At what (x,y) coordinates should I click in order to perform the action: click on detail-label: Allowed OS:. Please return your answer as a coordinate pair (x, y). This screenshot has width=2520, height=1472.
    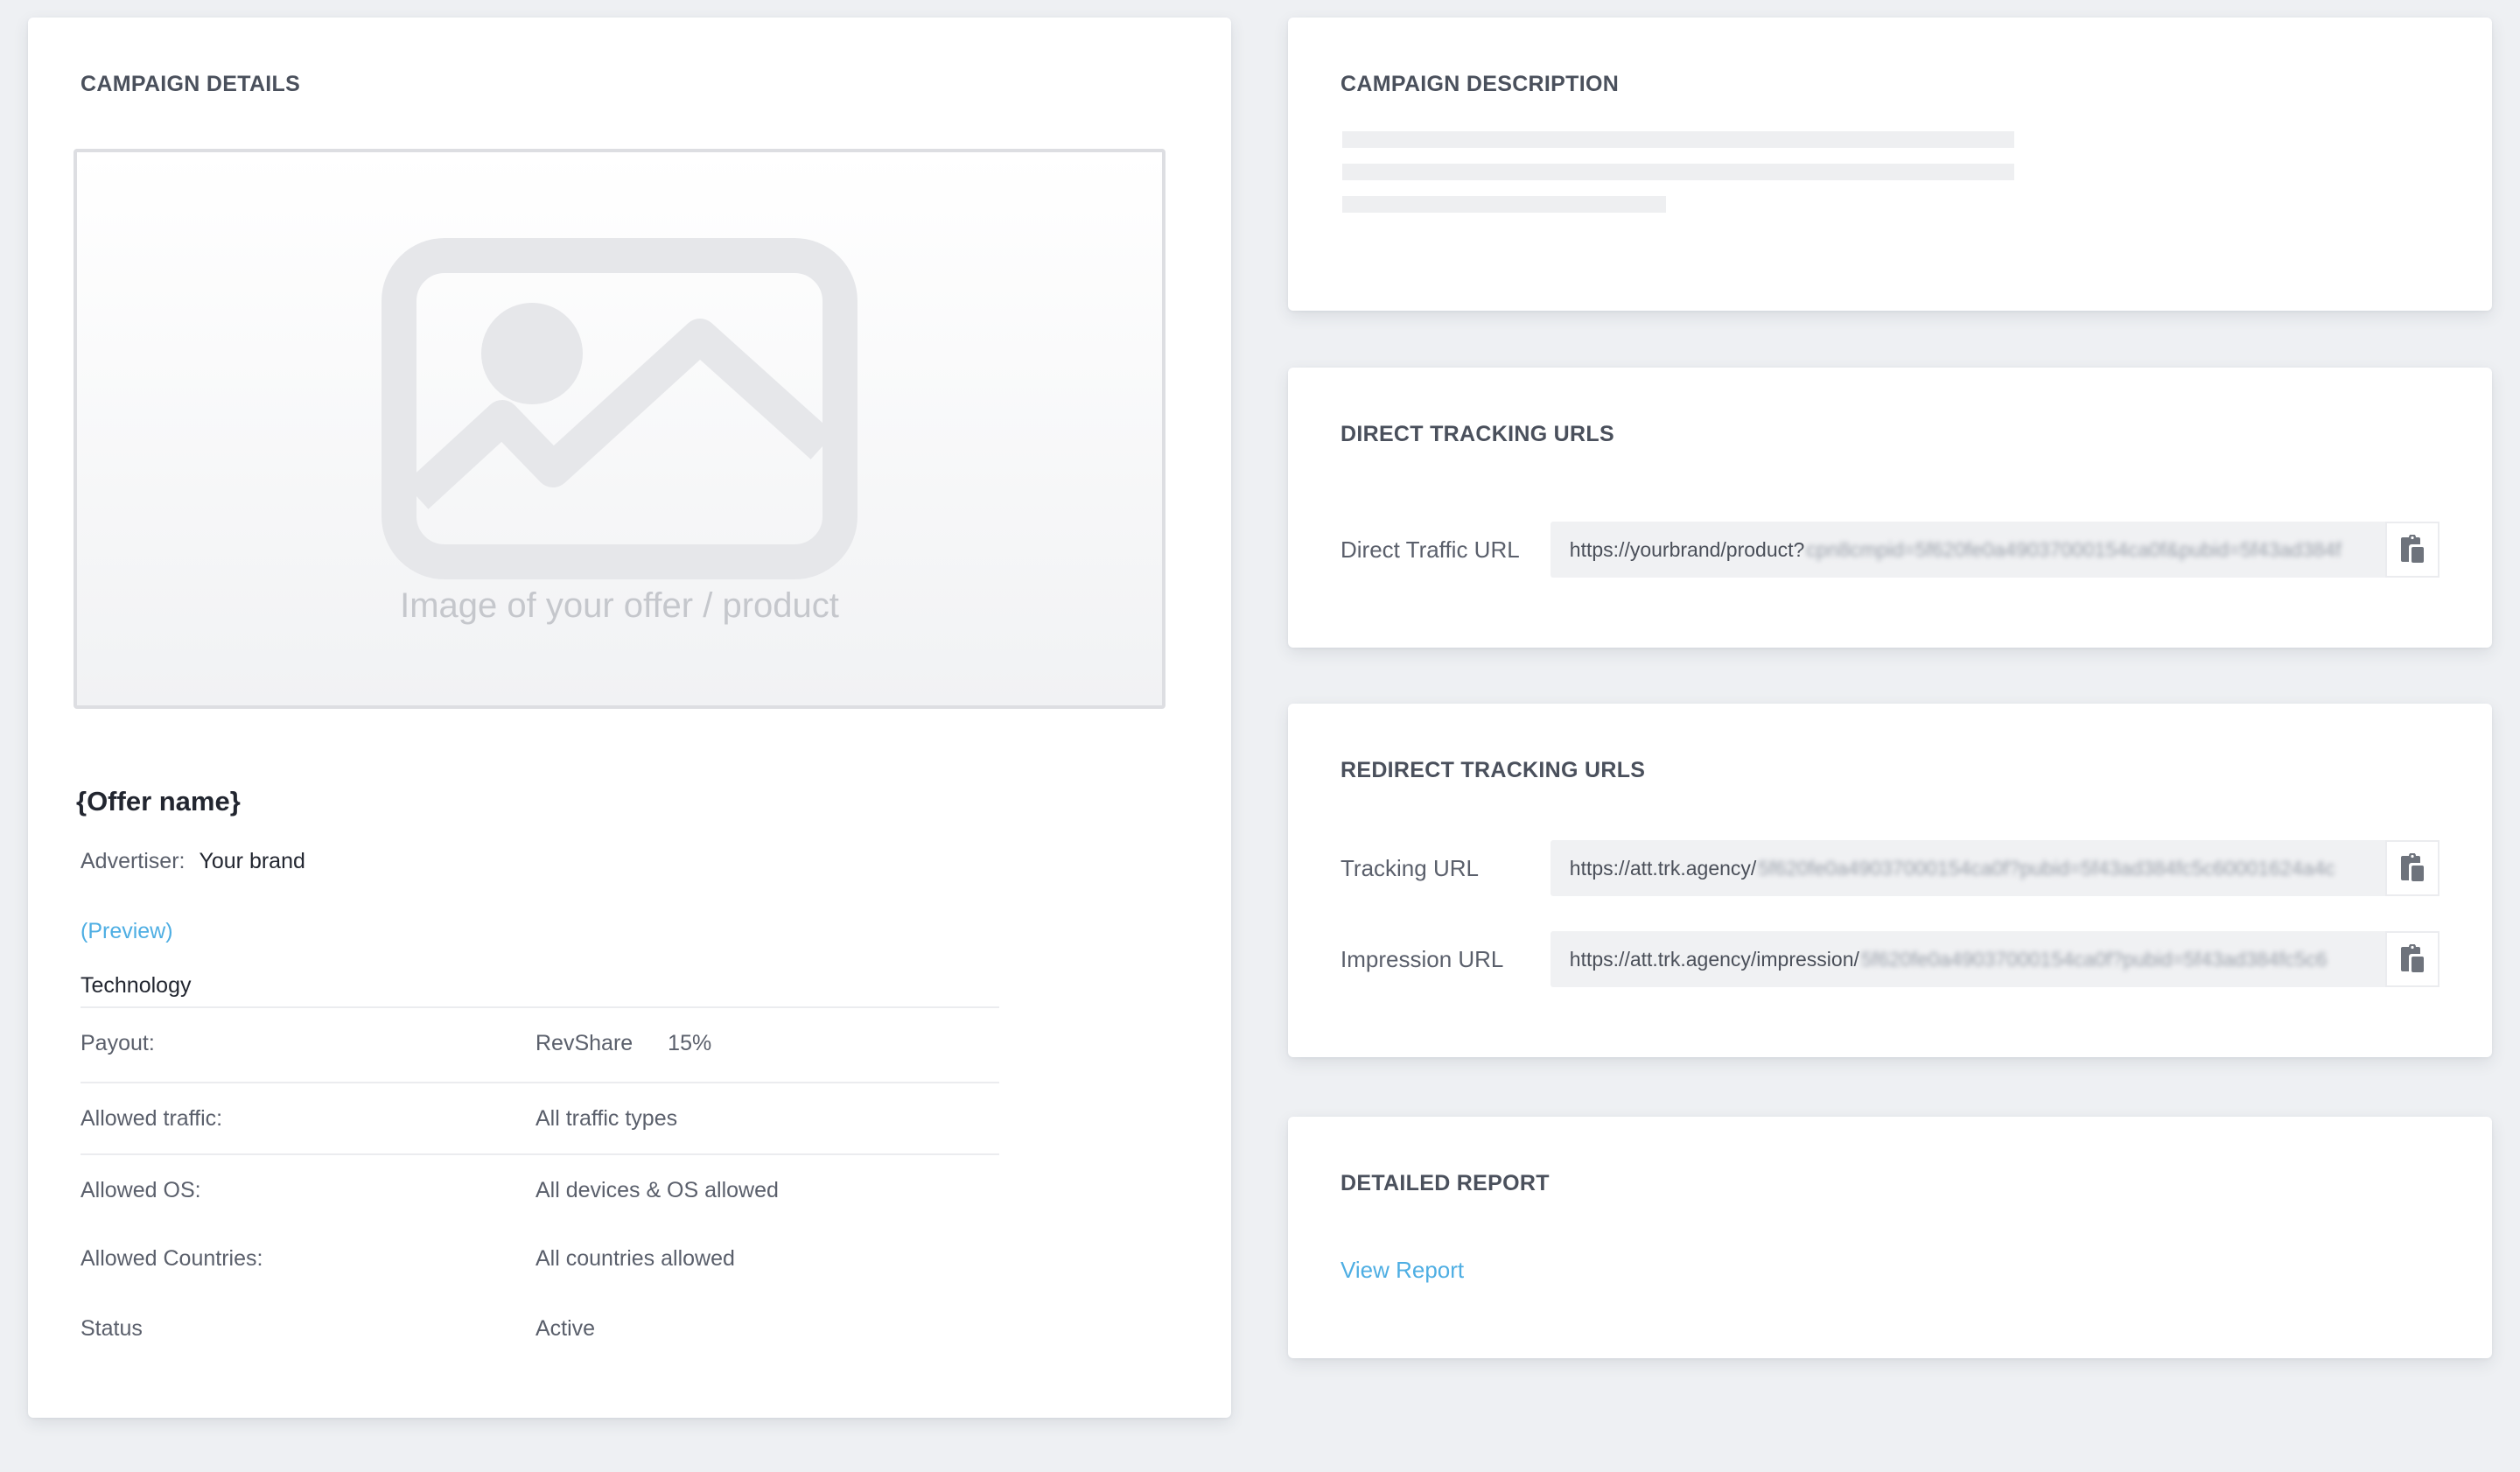
    Looking at the image, I should click on (140, 1189).